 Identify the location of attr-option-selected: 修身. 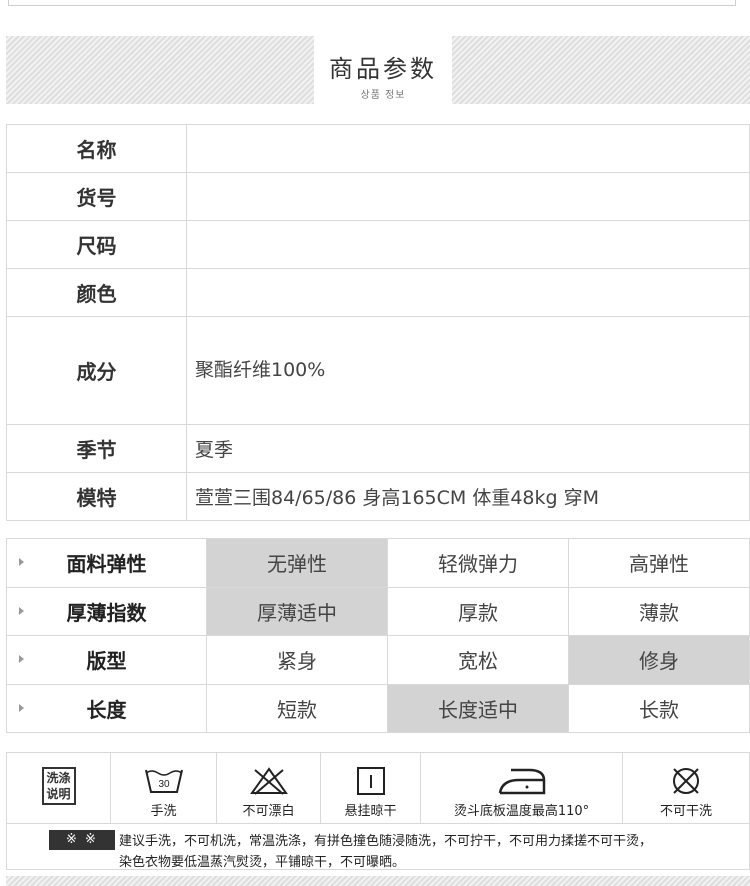
(659, 660).